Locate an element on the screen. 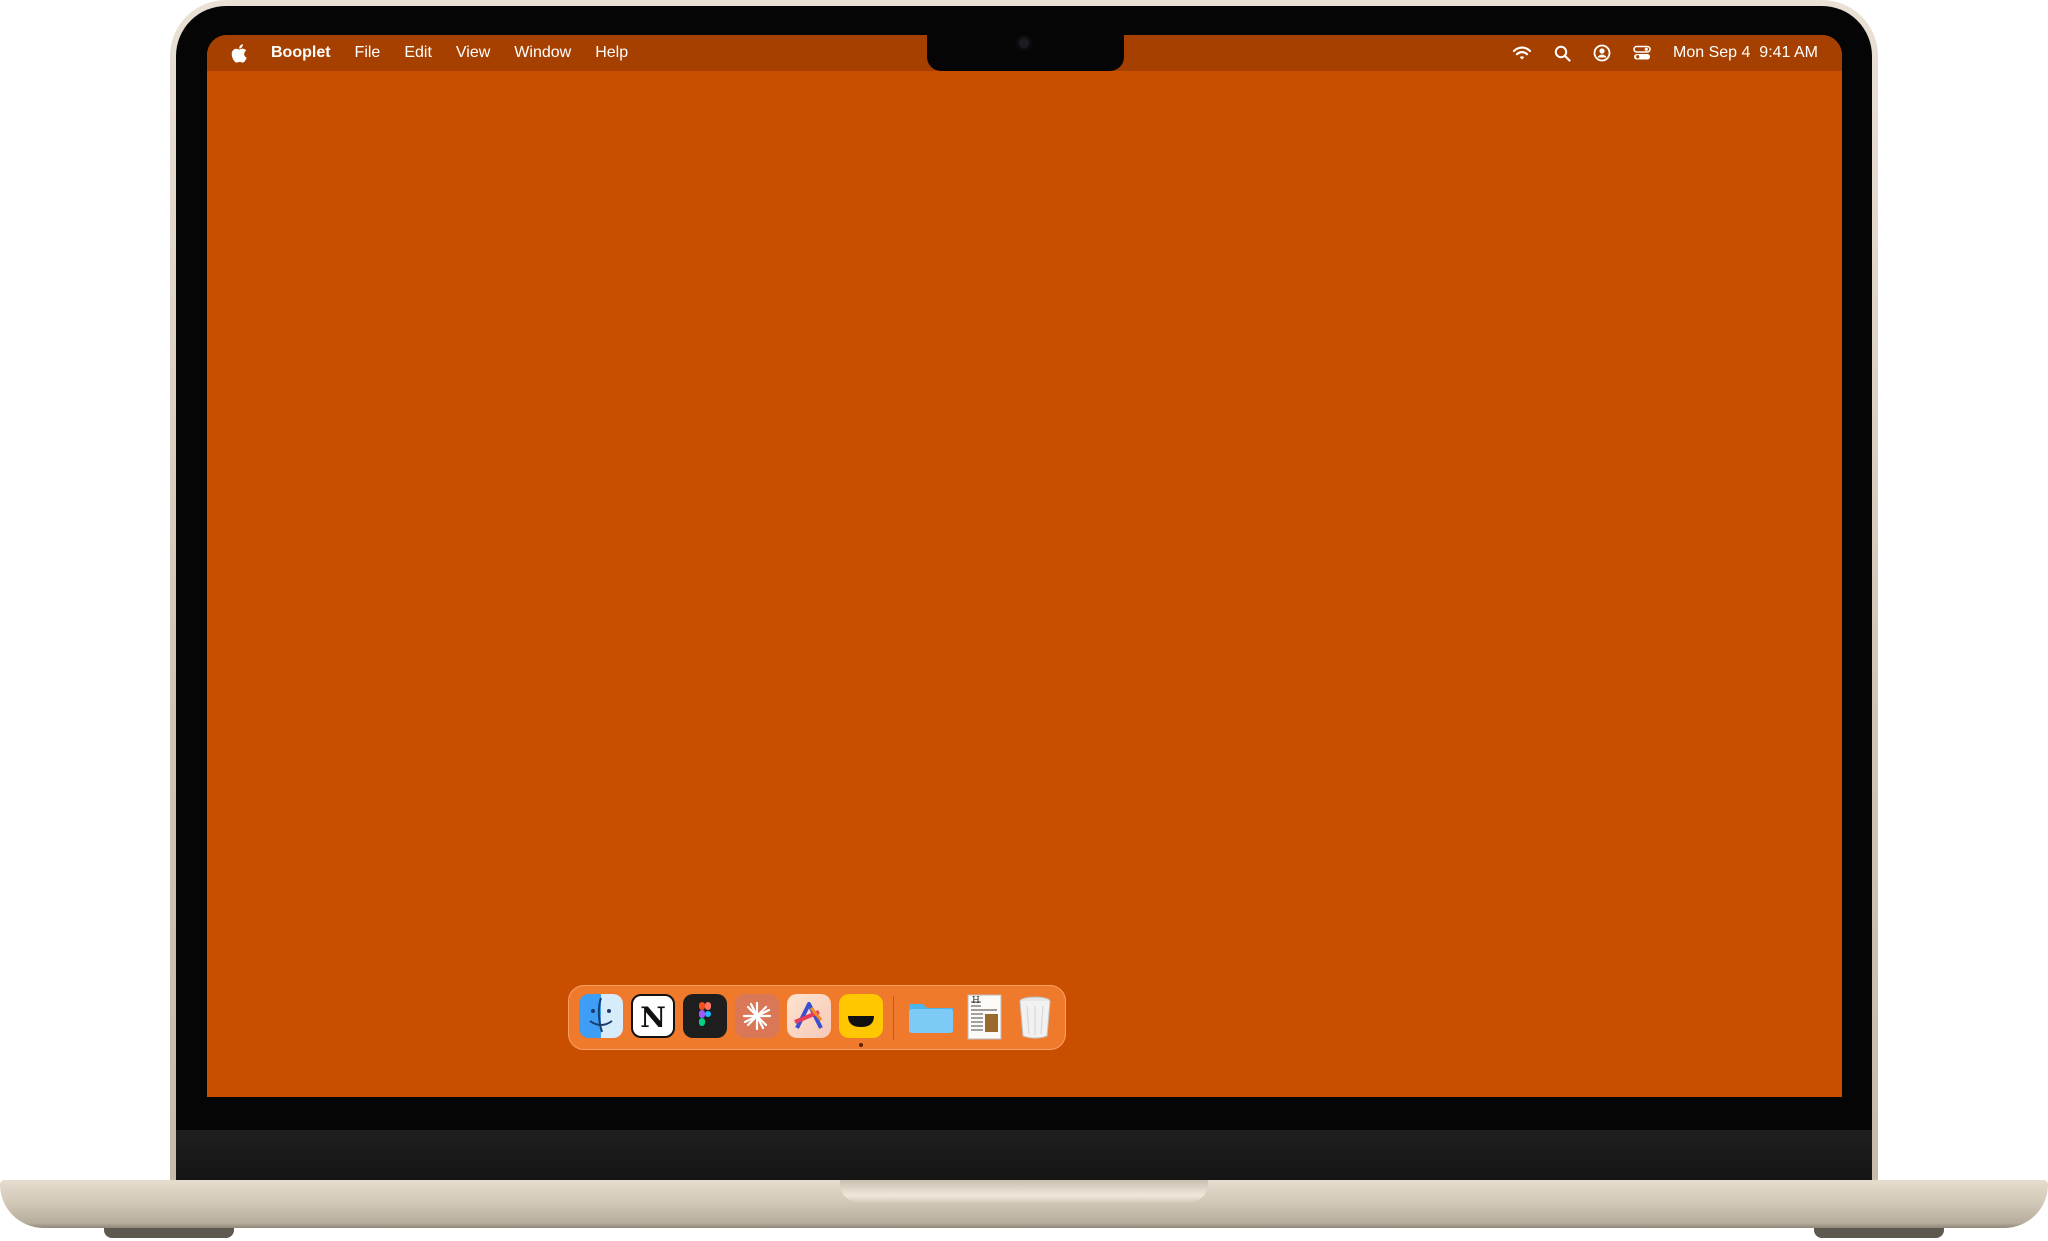  svg-text: N is located at coordinates (653, 1017).